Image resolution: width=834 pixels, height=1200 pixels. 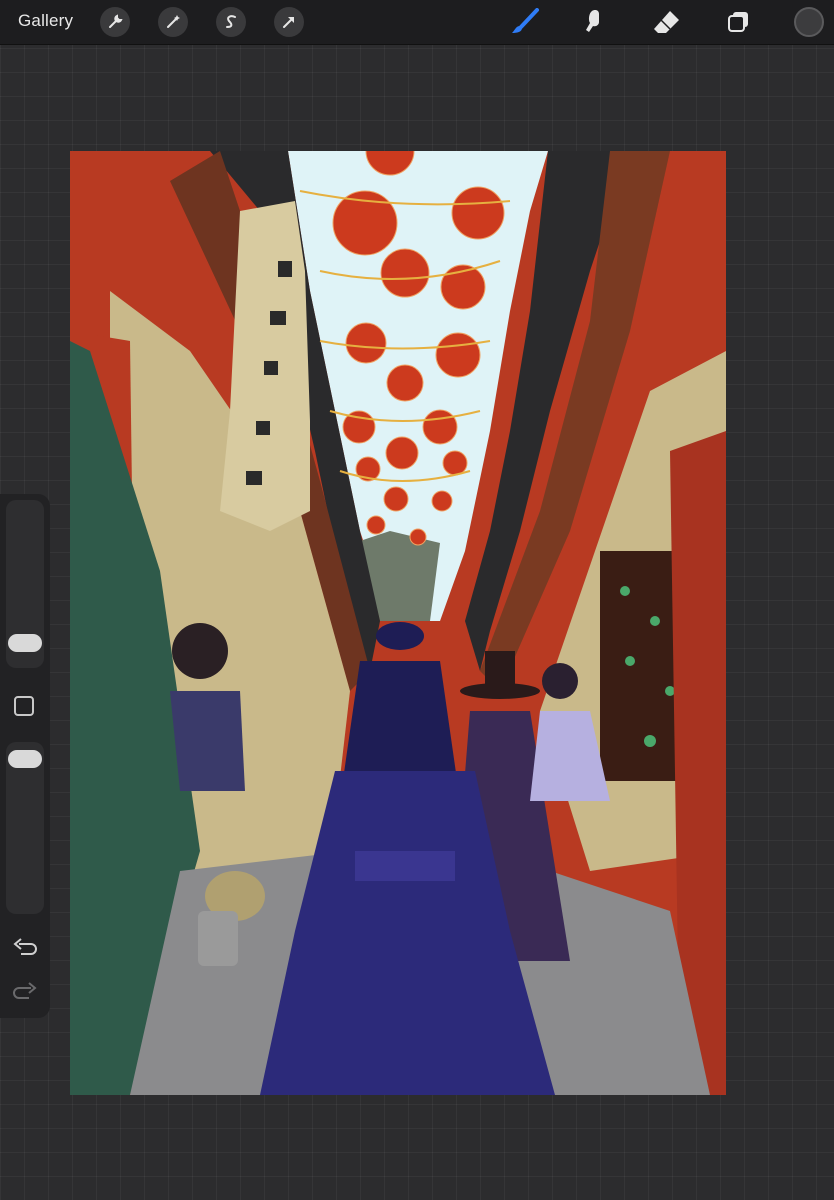 What do you see at coordinates (25, 759) in the screenshot?
I see `opacity-handle` at bounding box center [25, 759].